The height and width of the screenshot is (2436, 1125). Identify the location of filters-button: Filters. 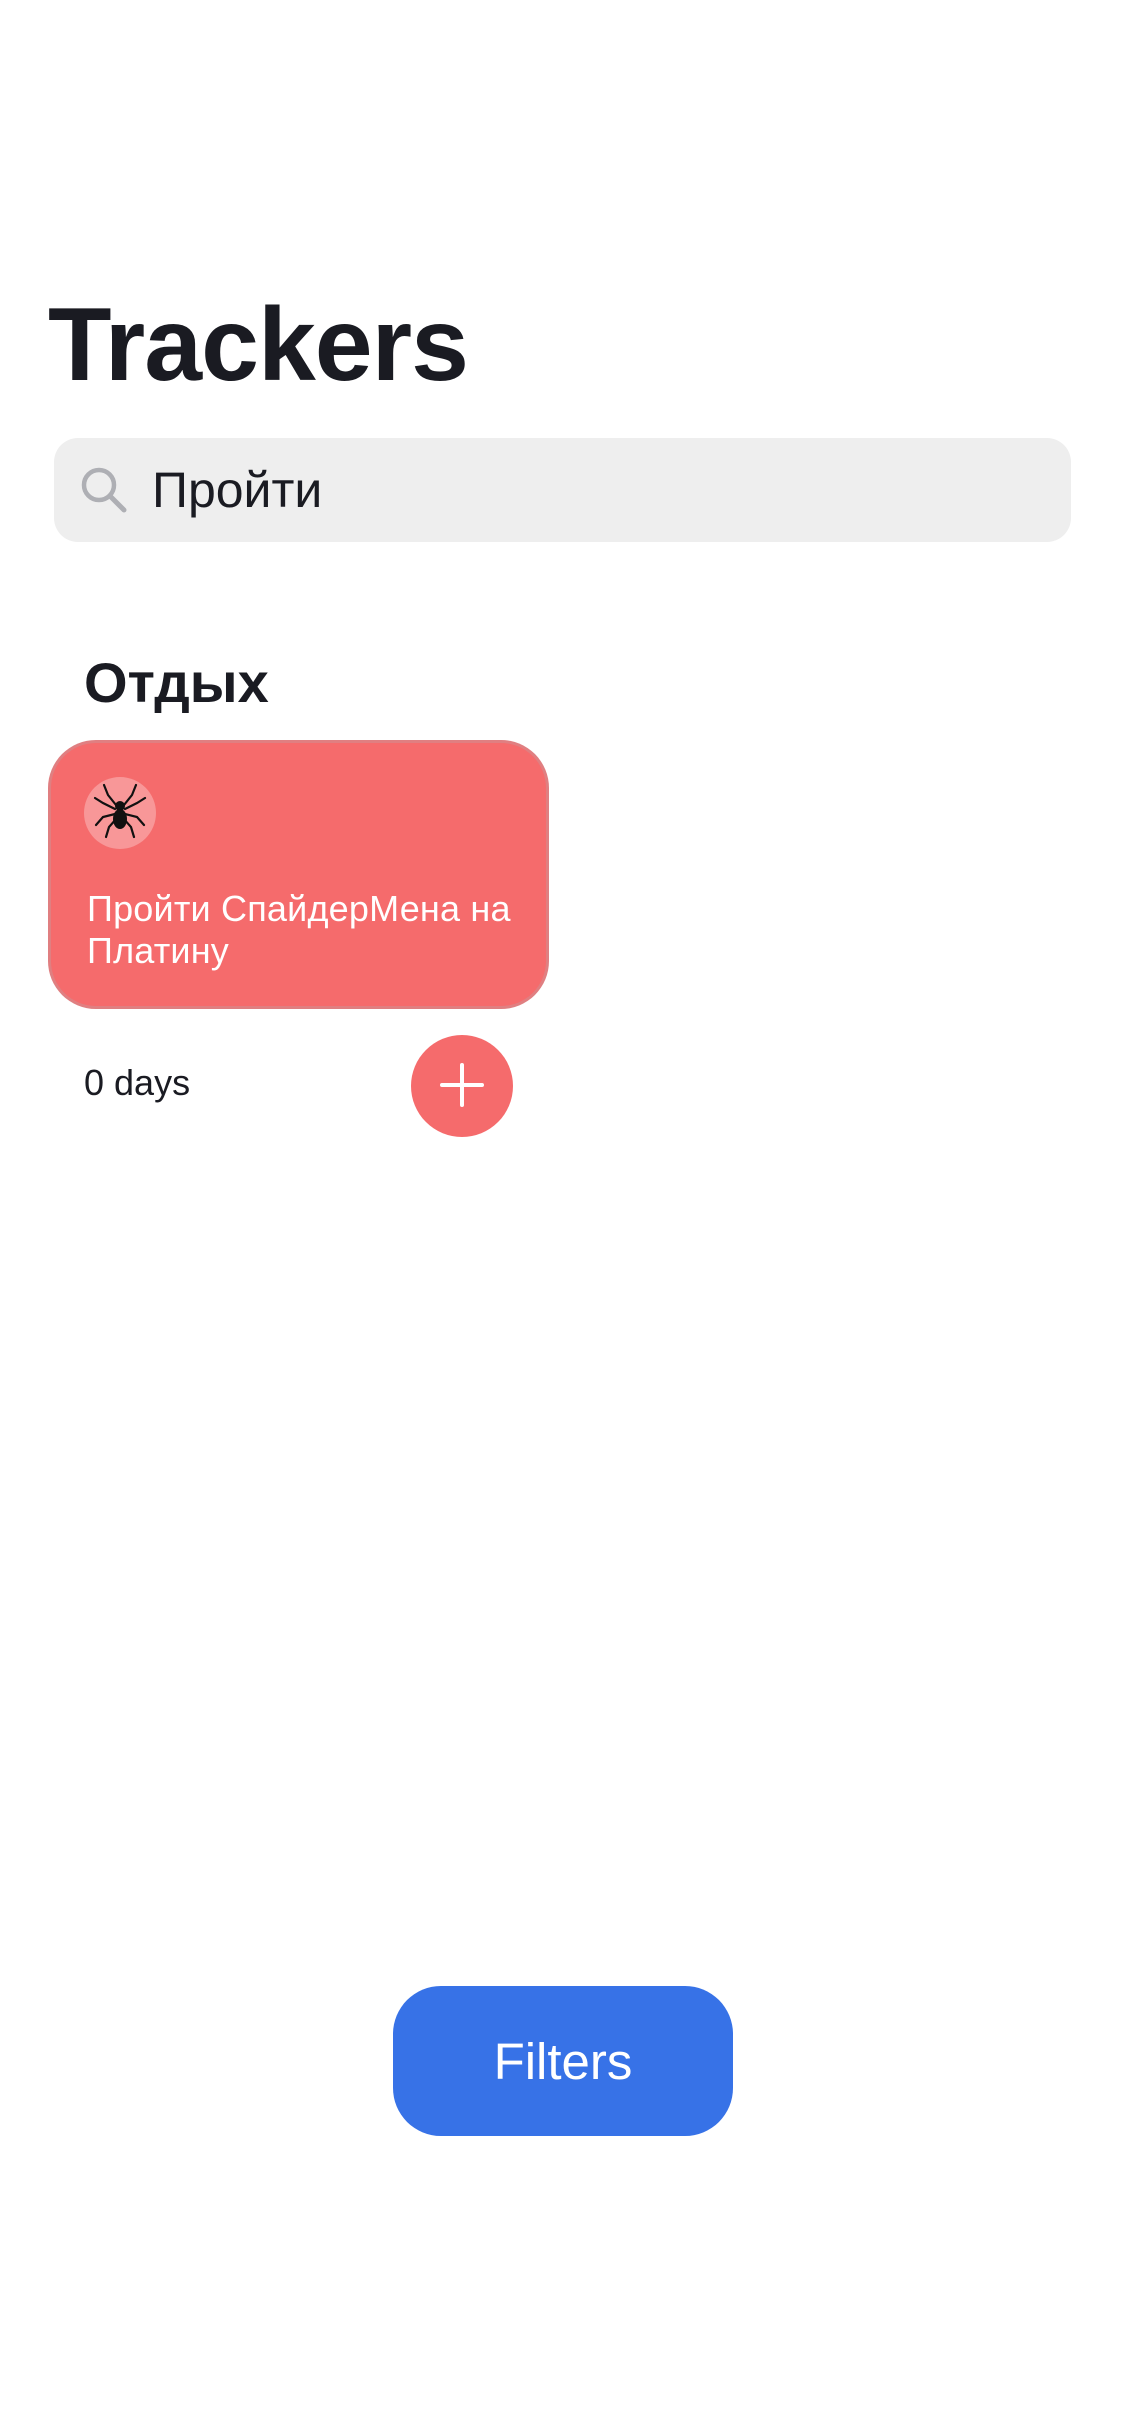
(563, 2061).